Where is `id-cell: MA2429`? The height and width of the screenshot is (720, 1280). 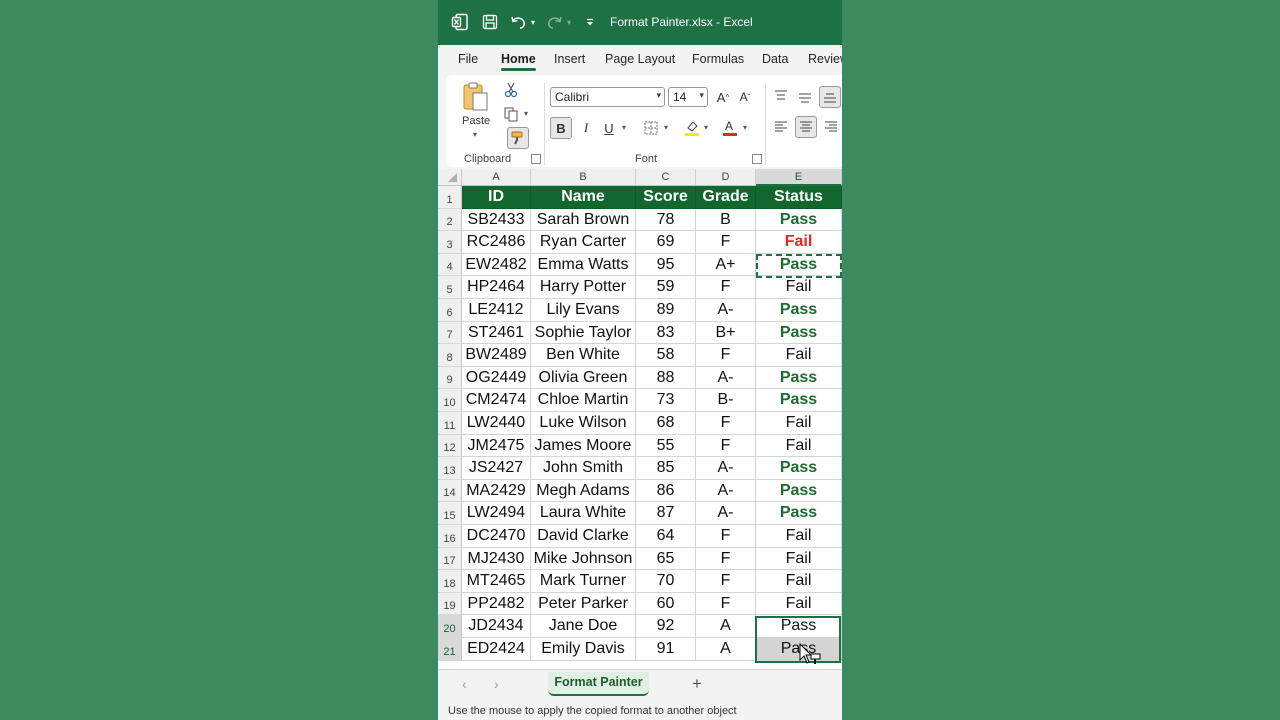
id-cell: MA2429 is located at coordinates (496, 491).